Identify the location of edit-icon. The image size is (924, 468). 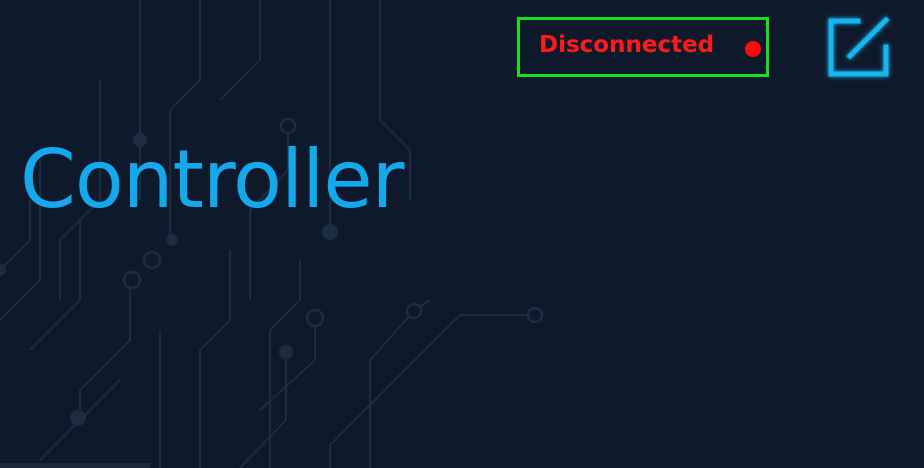
(859, 46).